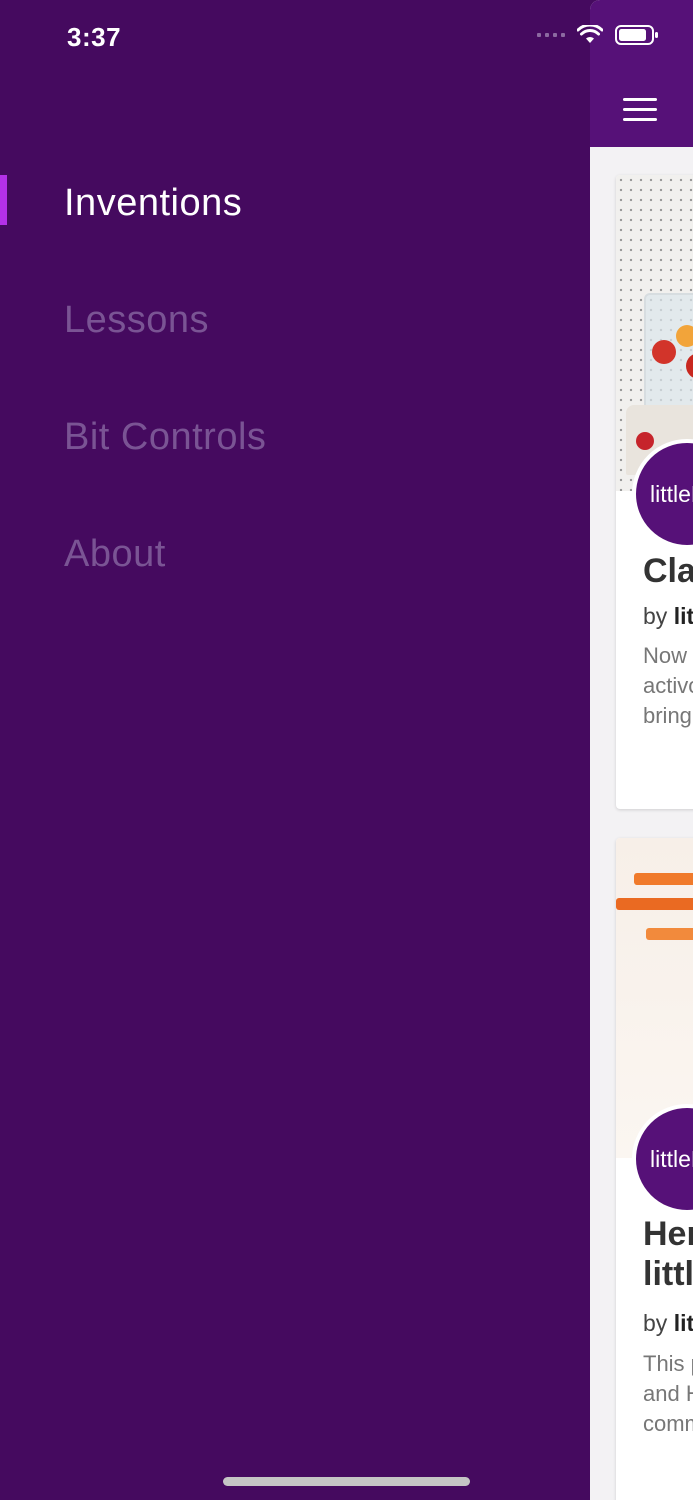  I want to click on app-bar, so click(641, 73).